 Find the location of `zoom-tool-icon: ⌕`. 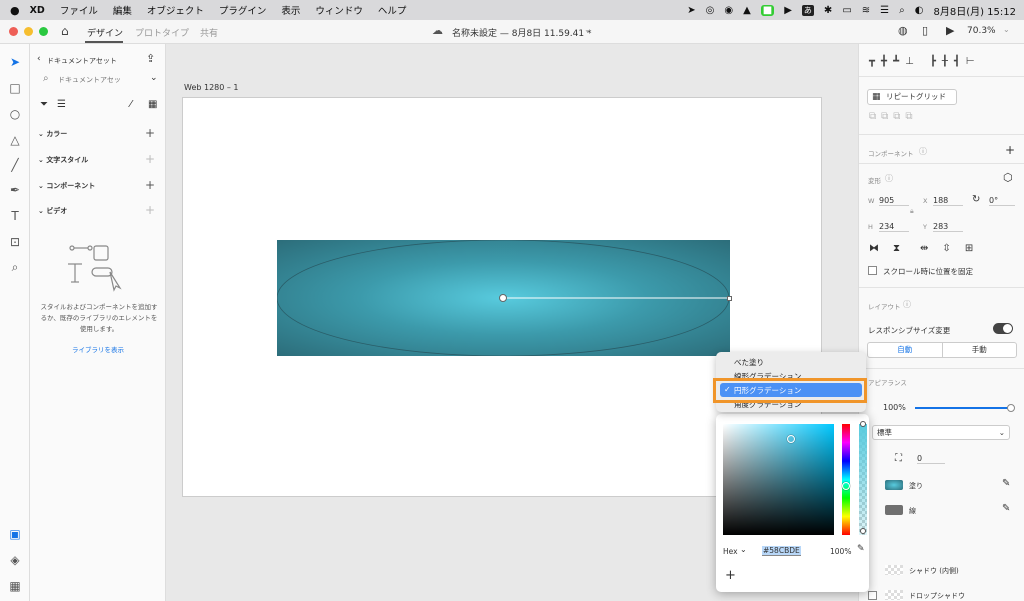

zoom-tool-icon: ⌕ is located at coordinates (15, 267).